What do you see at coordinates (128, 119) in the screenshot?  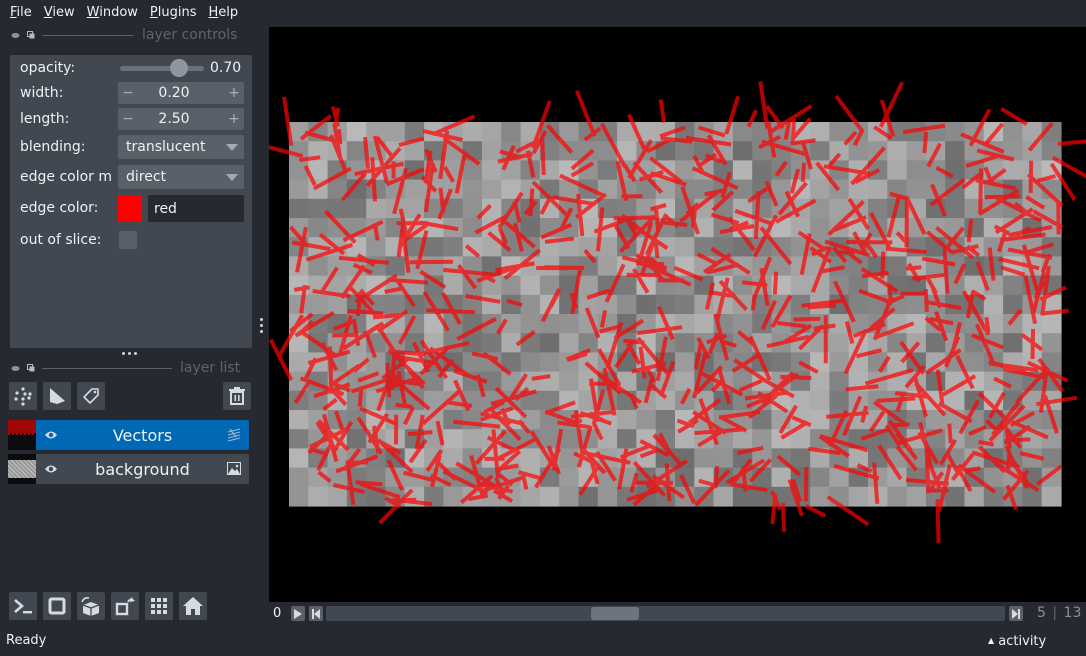 I see `length-decrement-button: −` at bounding box center [128, 119].